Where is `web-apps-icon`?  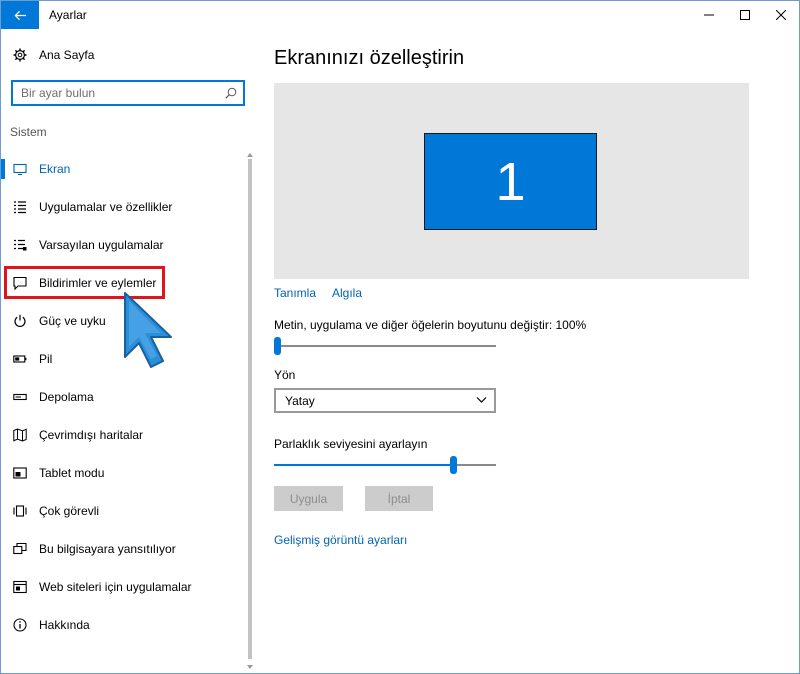
web-apps-icon is located at coordinates (20, 587).